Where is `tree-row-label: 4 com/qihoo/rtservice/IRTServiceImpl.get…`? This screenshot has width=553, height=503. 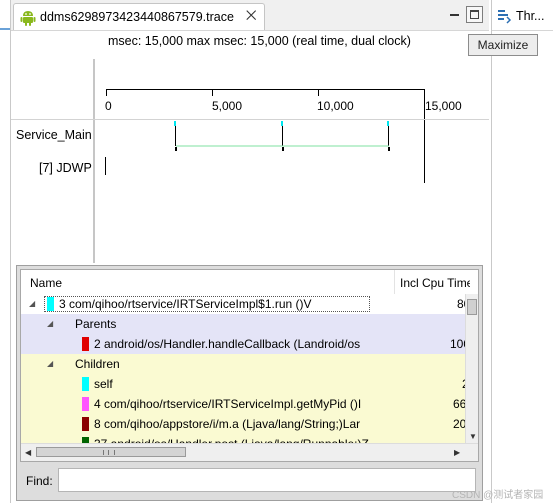 tree-row-label: 4 com/qihoo/rtservice/IRTServiceImpl.get… is located at coordinates (228, 404).